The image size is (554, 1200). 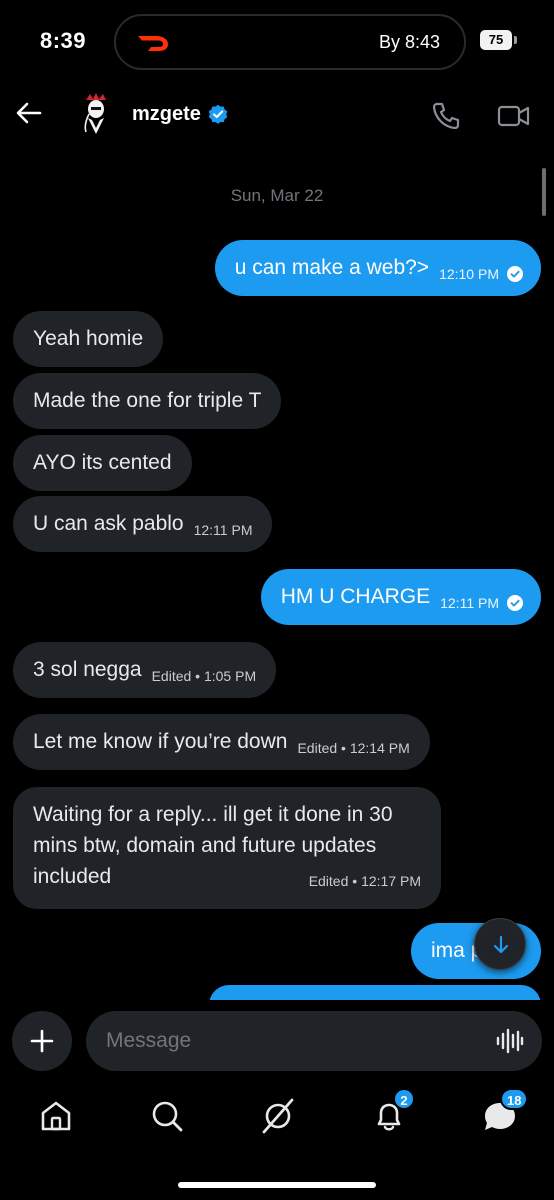 I want to click on chat-header: mzgete, so click(x=277, y=116).